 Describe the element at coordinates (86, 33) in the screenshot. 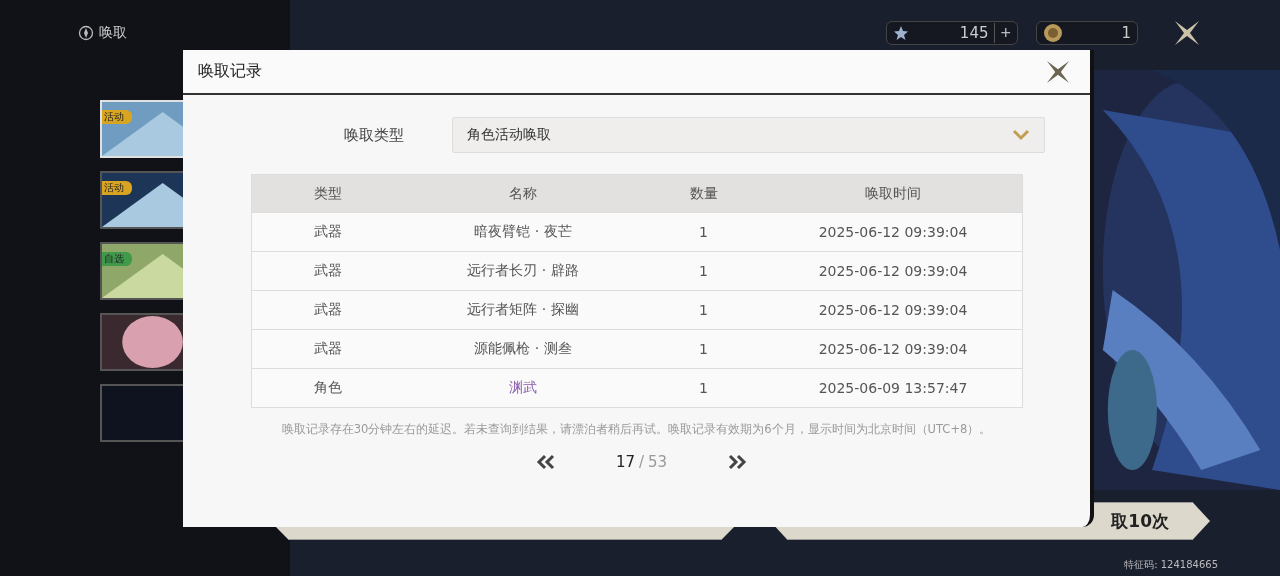

I see `compass-icon` at that location.